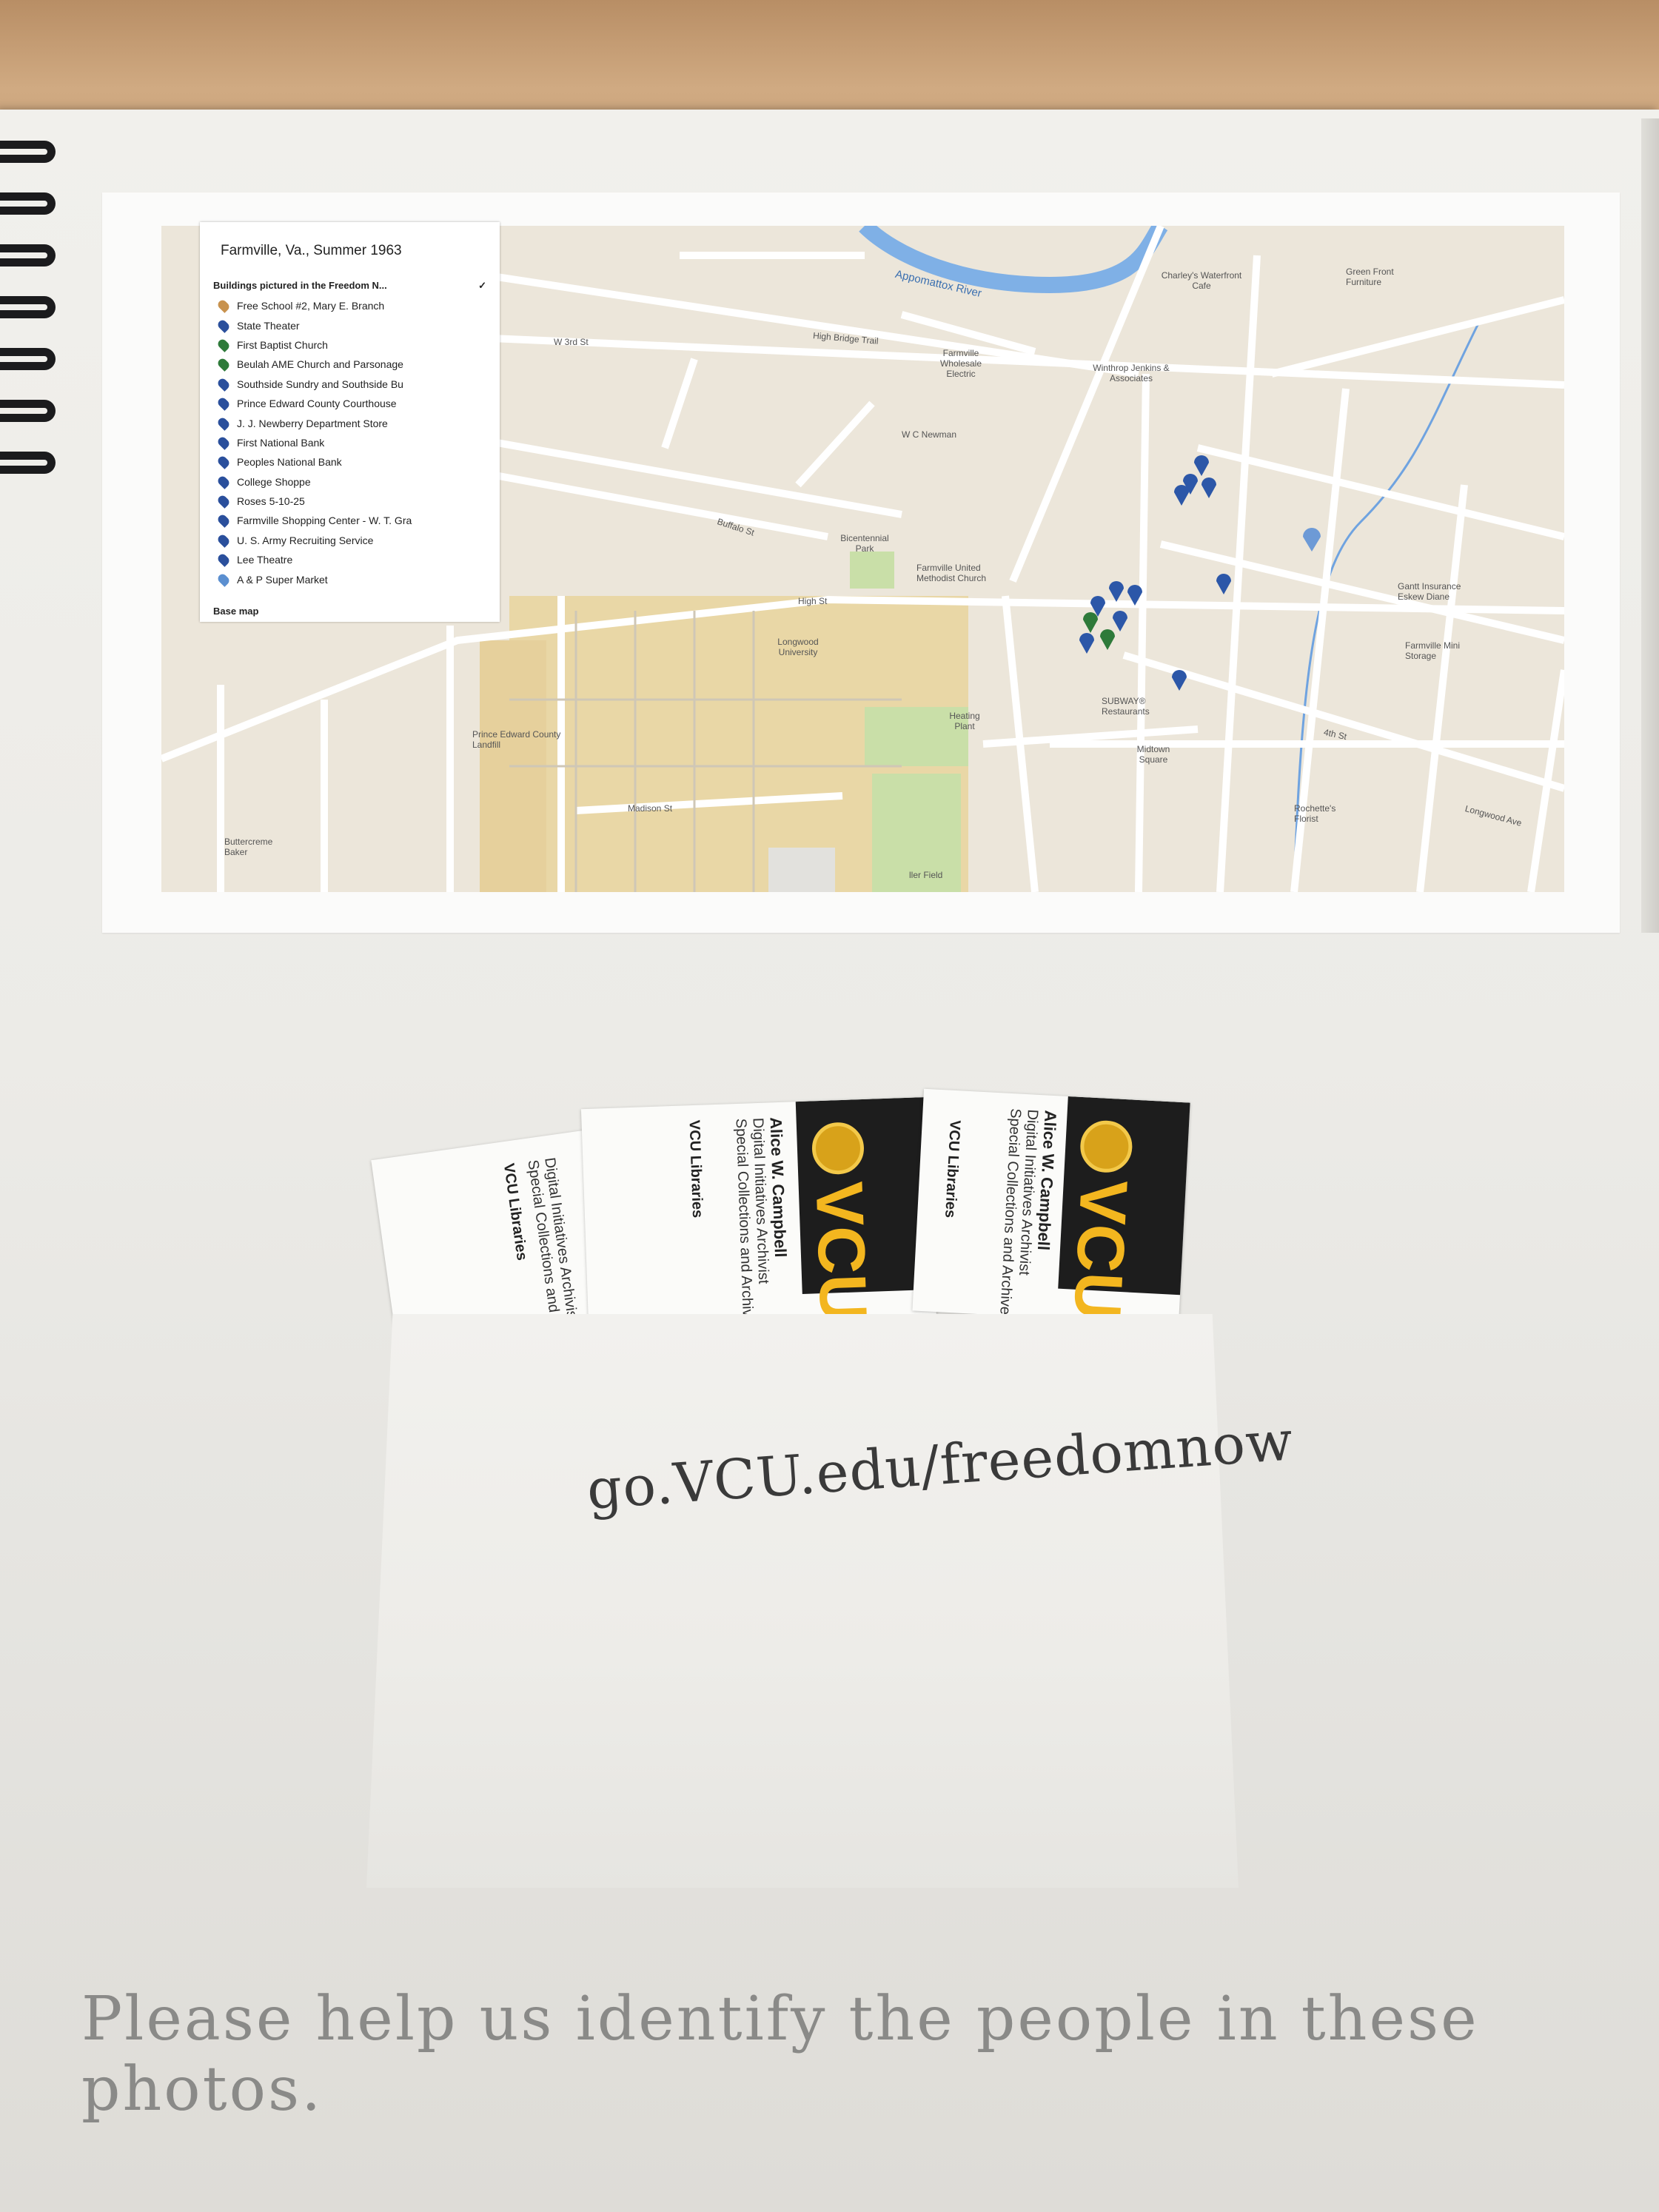 Image resolution: width=1659 pixels, height=2212 pixels. What do you see at coordinates (1153, 754) in the screenshot?
I see `map-label-midtown: Midtown Square` at bounding box center [1153, 754].